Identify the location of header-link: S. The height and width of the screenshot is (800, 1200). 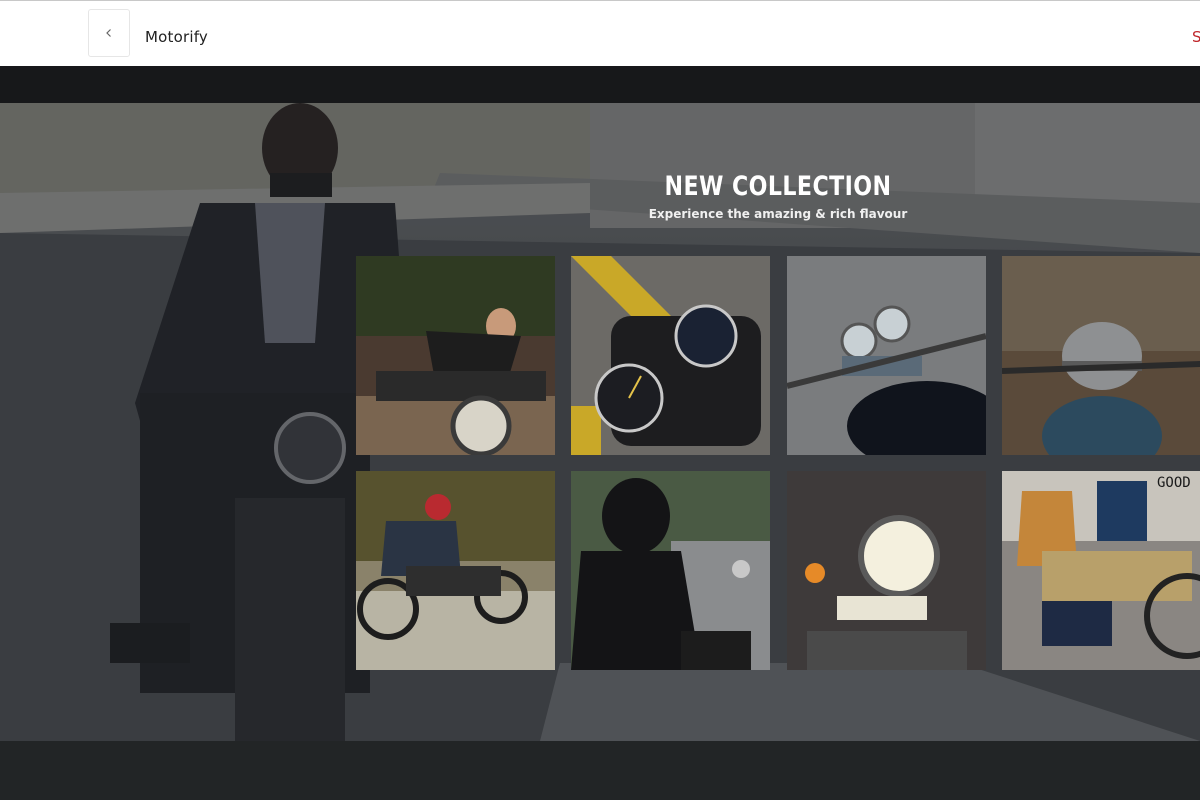
(1196, 37).